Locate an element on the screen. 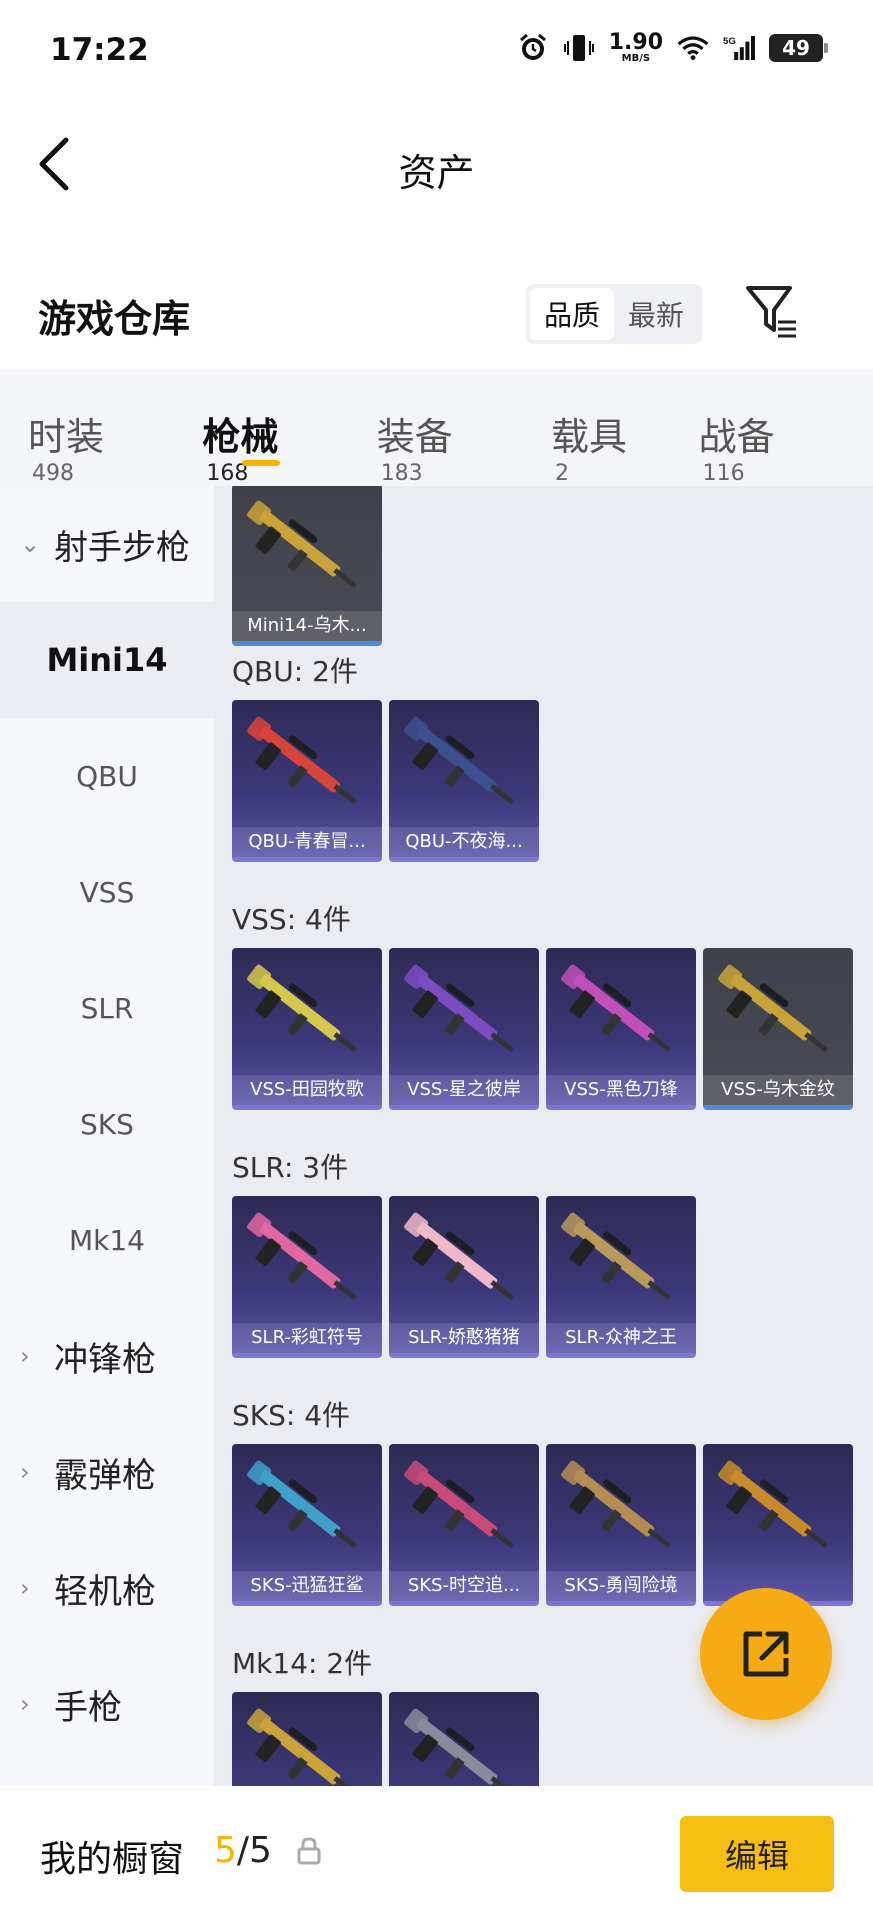 This screenshot has height=1920, width=873. filter-button is located at coordinates (772, 313).